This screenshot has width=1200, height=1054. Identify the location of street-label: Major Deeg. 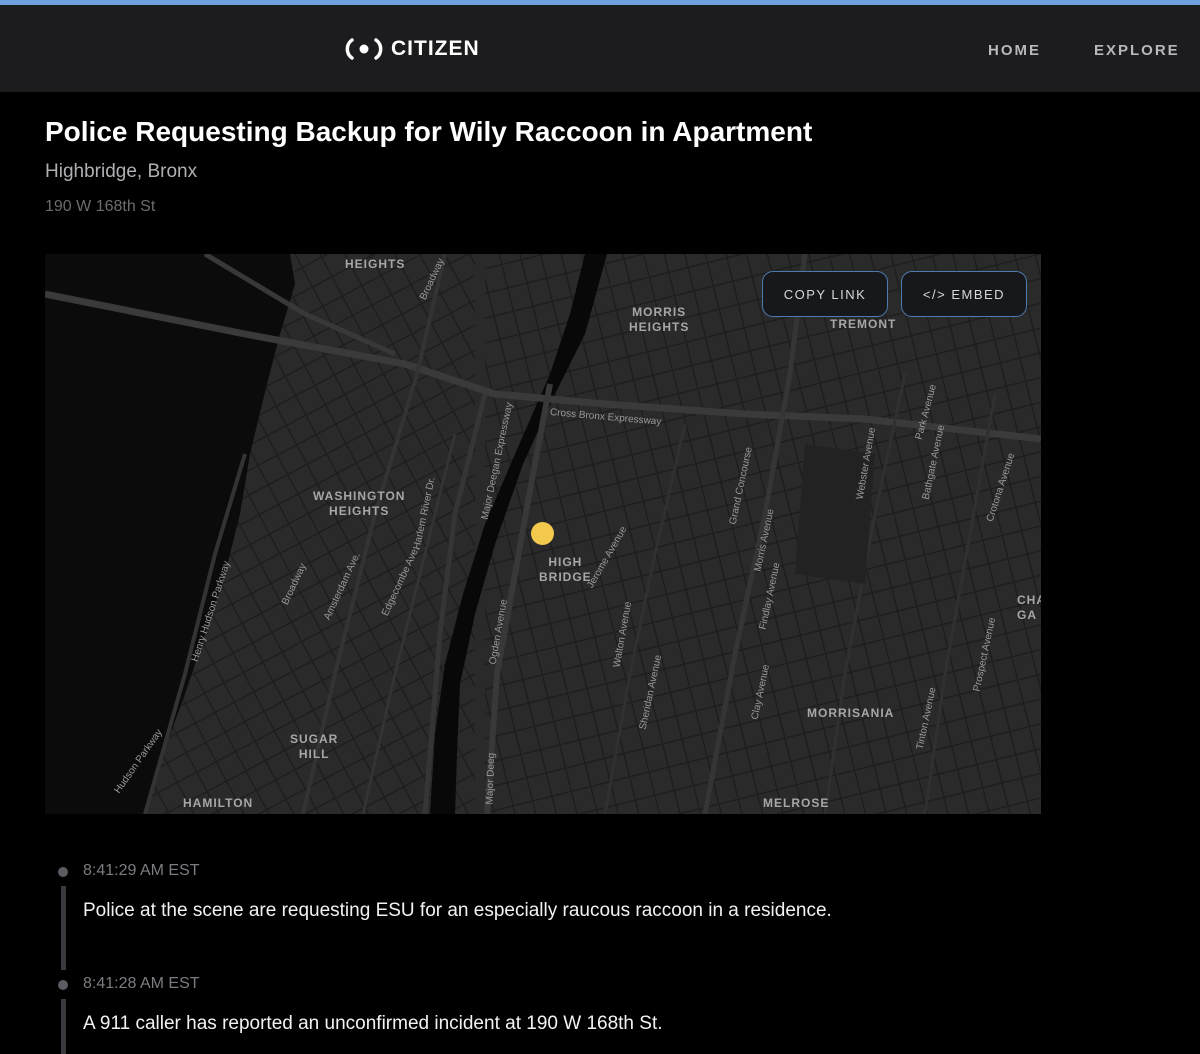
(491, 778).